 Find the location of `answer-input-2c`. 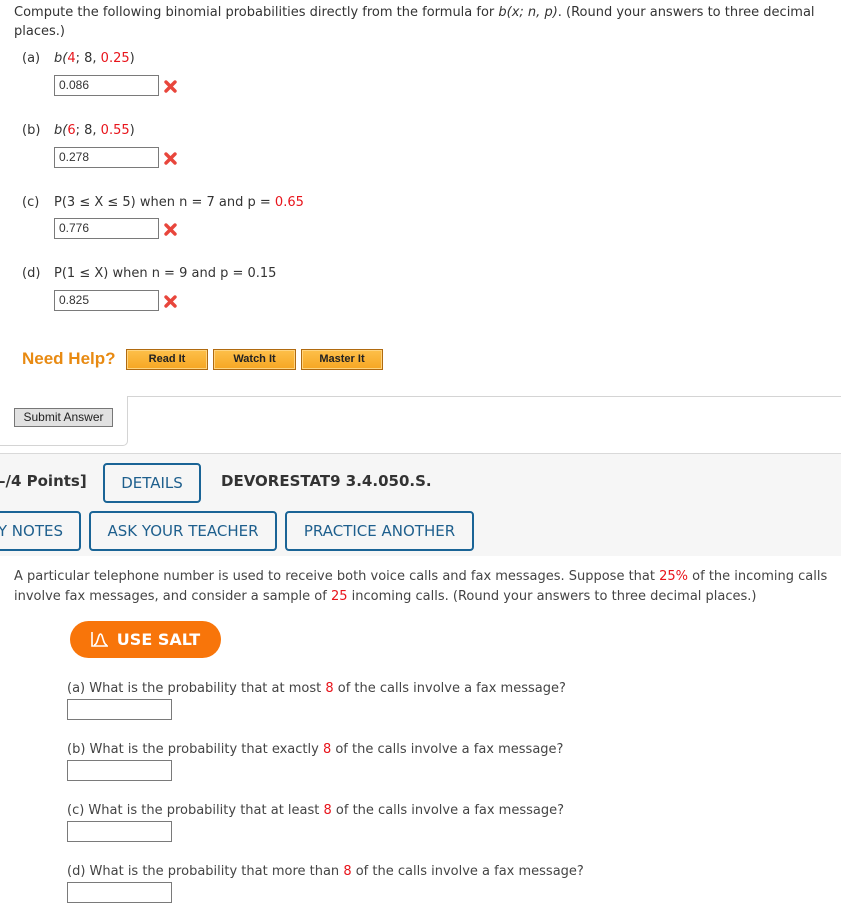

answer-input-2c is located at coordinates (119, 831).